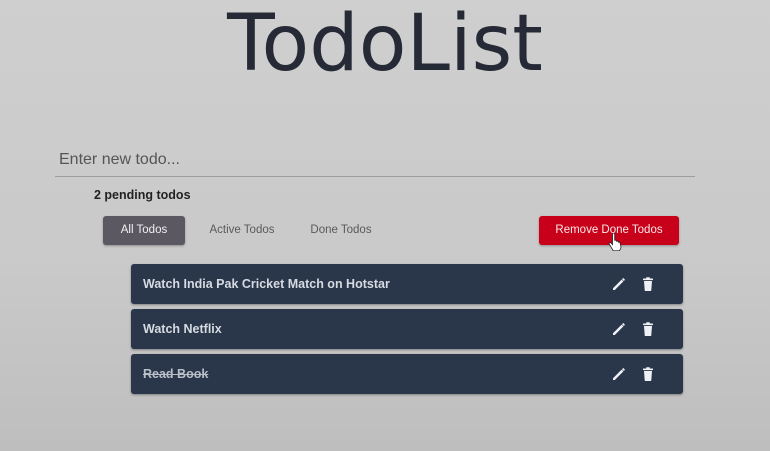 This screenshot has width=770, height=451. Describe the element at coordinates (615, 242) in the screenshot. I see `hand-pointer-icon` at that location.